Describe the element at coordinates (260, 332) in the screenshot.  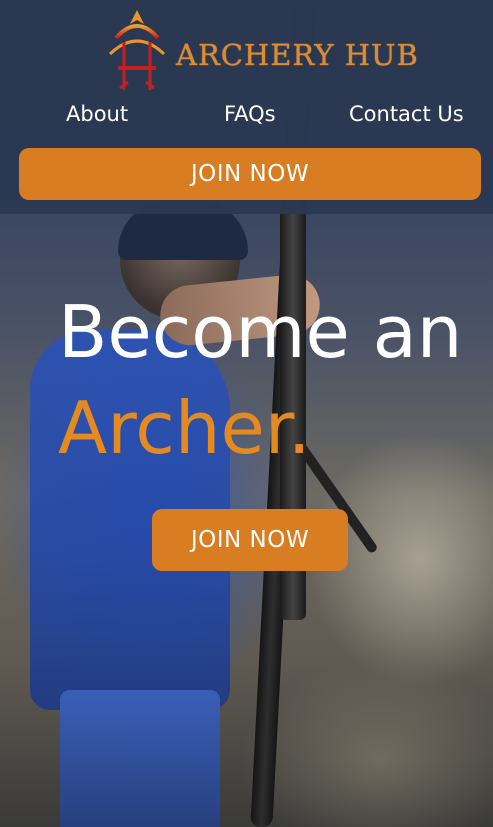
I see `hero-title-line1: Become an` at that location.